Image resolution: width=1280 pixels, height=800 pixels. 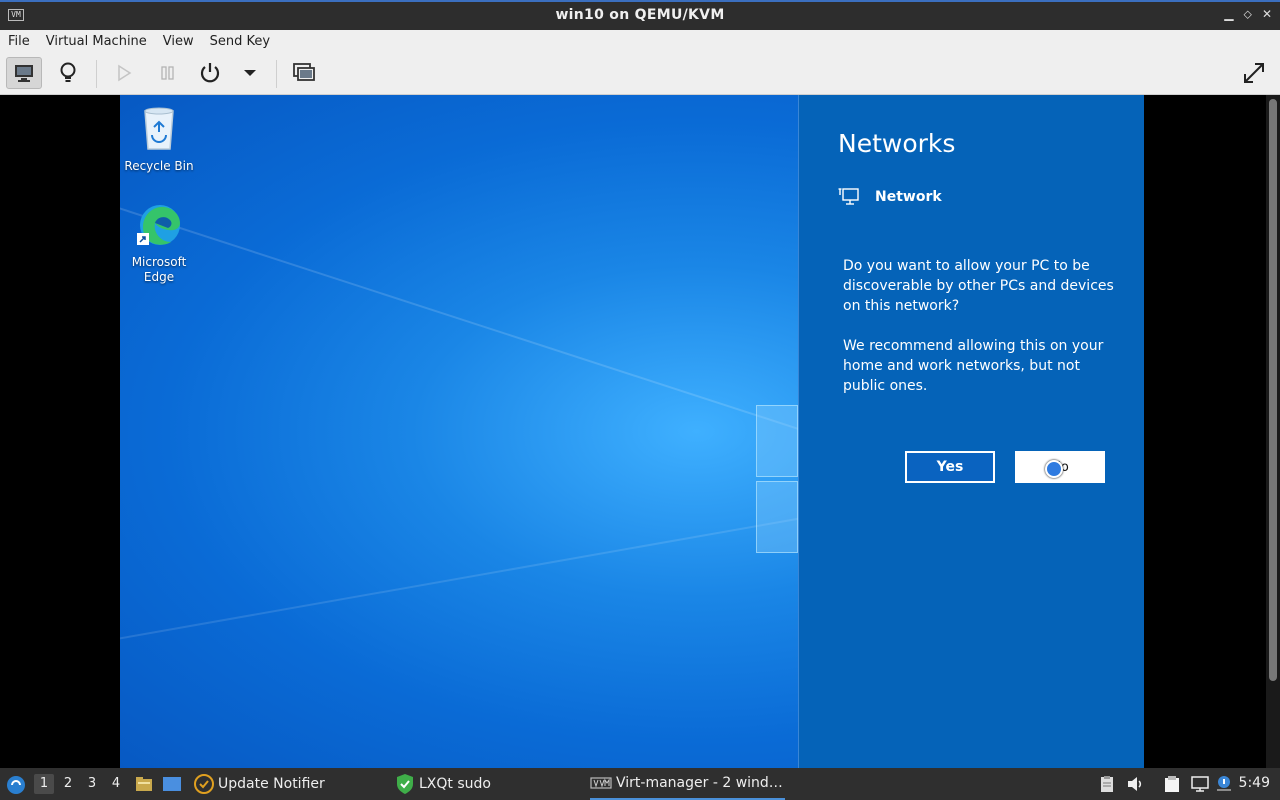 I want to click on task-label: LXQt sudo, so click(x=455, y=784).